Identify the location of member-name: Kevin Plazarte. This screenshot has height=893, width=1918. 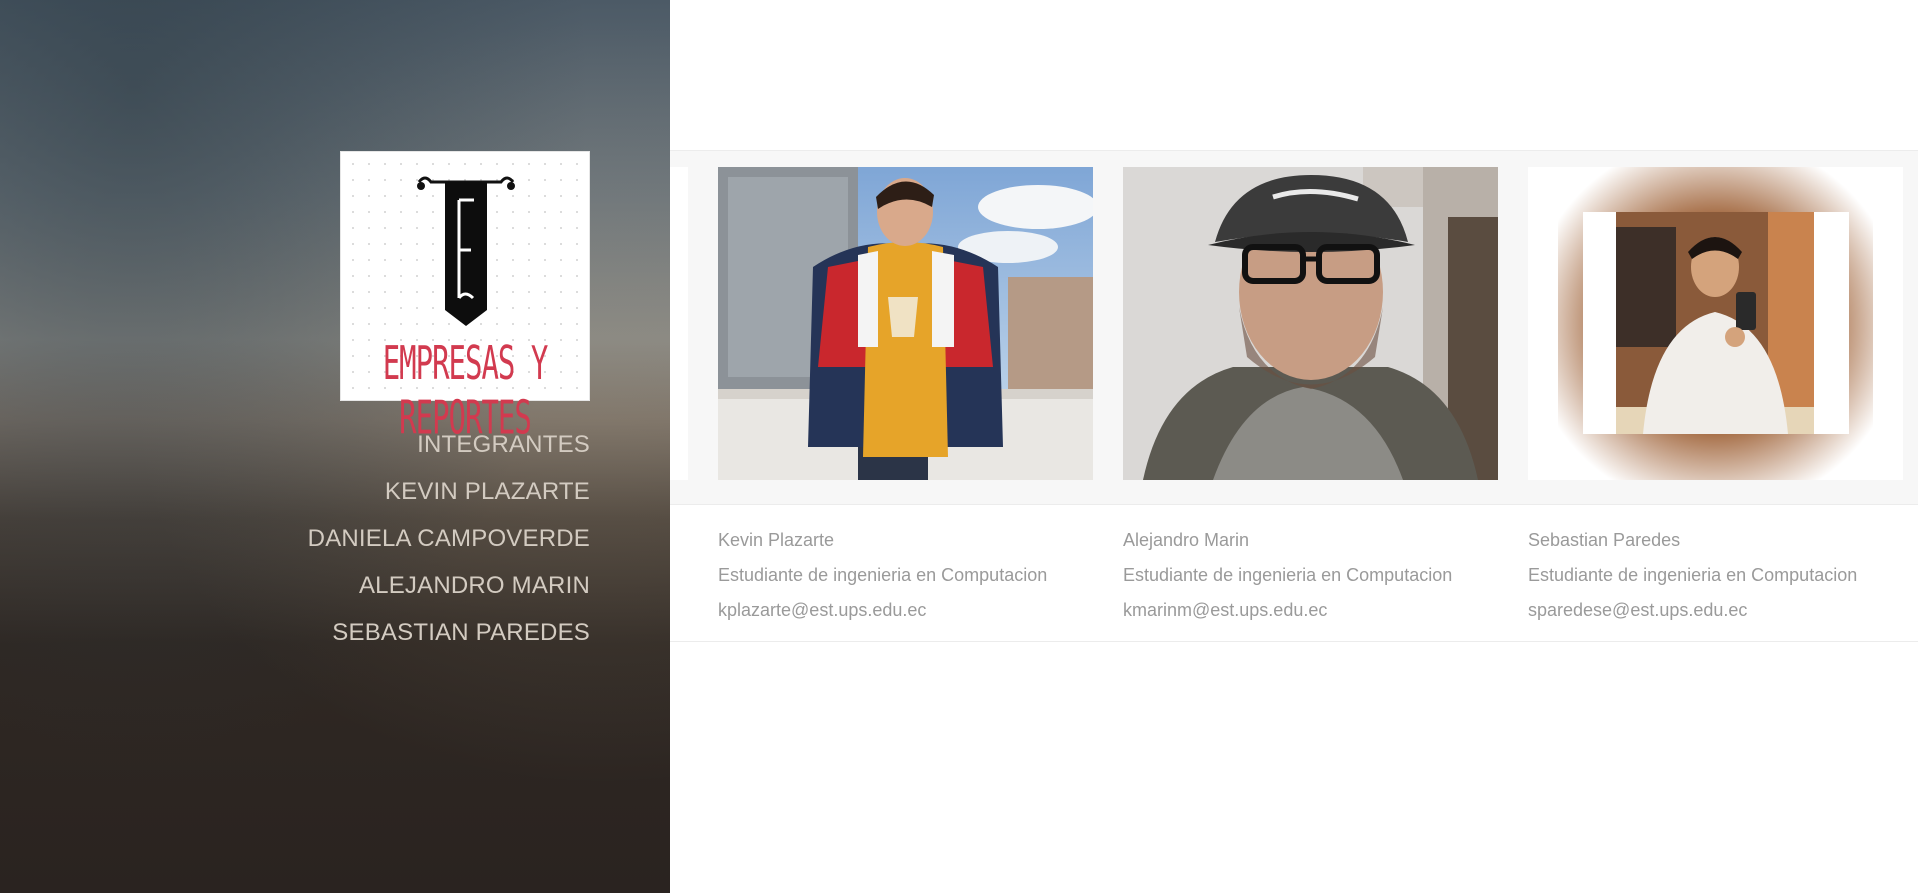
(776, 540).